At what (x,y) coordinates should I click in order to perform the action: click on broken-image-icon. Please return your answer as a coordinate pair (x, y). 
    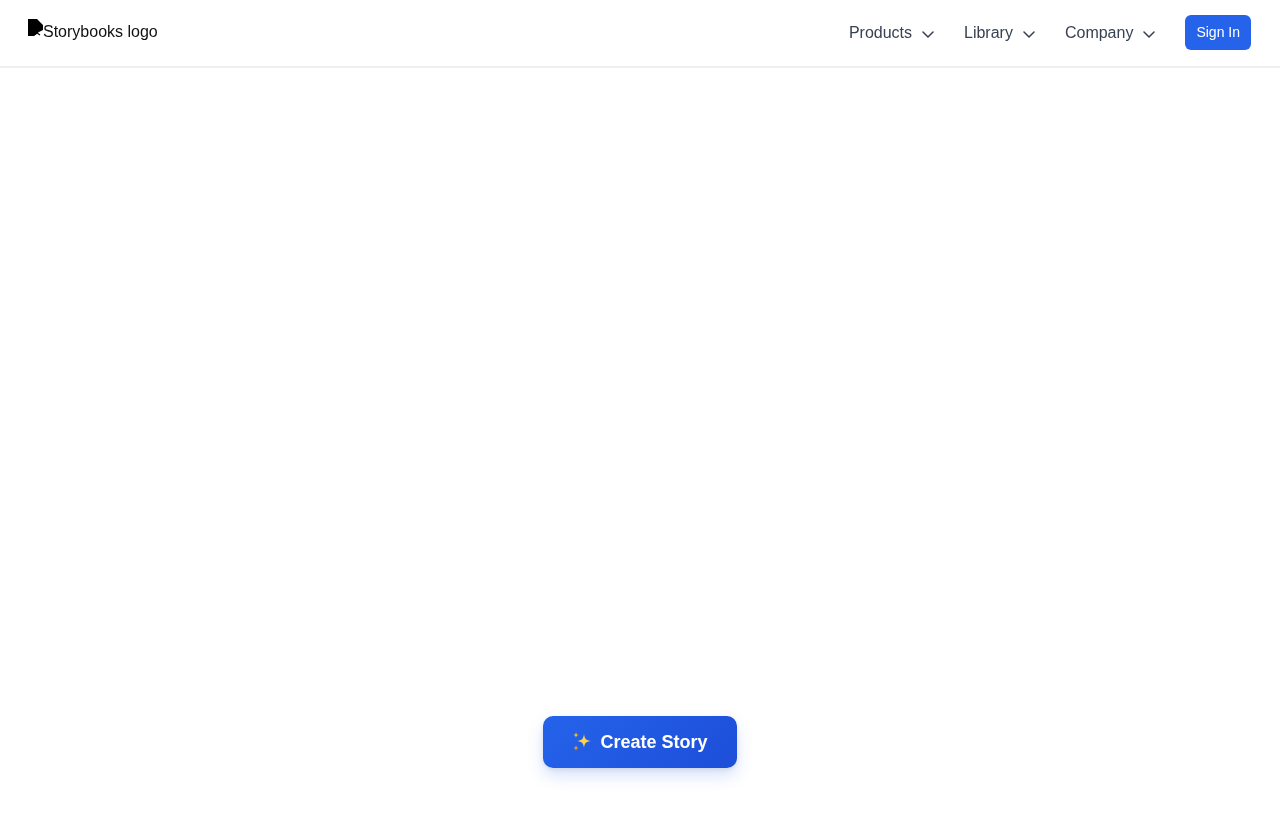
    Looking at the image, I should click on (35, 27).